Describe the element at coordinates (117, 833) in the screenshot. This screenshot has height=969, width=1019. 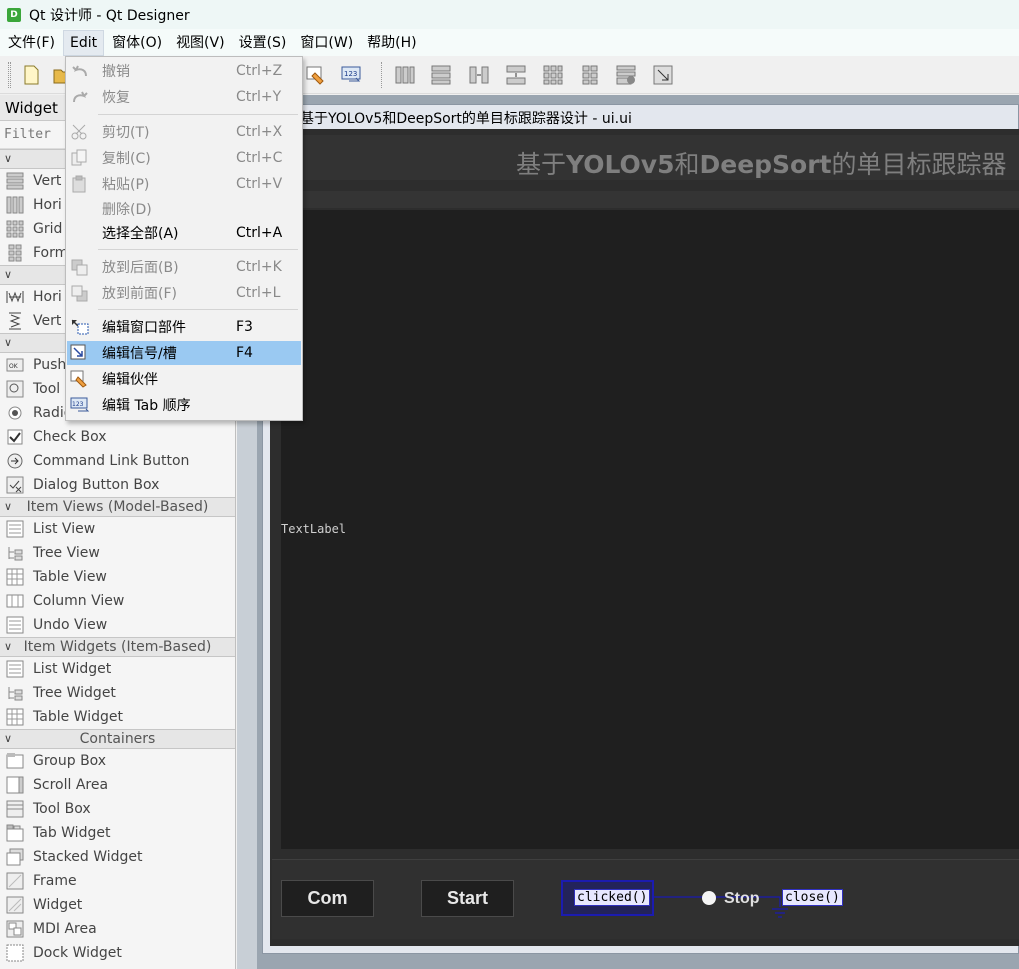
I see `widget-tab-widget: Tab Widget` at that location.